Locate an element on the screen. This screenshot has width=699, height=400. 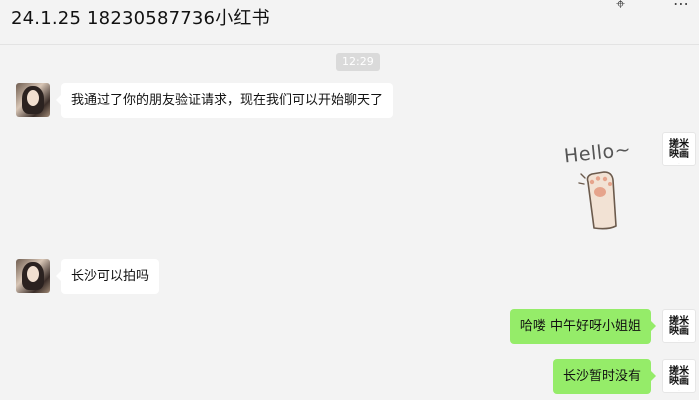
message-bubble: 长沙暂时没有 is located at coordinates (604, 376).